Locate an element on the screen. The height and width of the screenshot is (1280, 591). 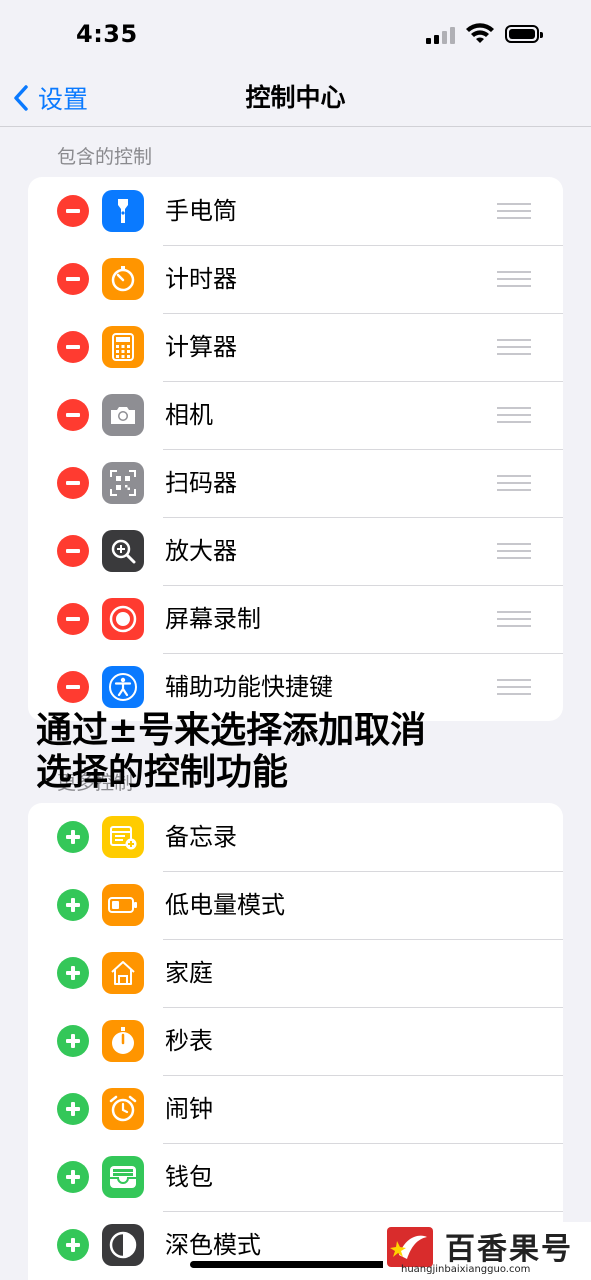
control-label: 备忘录 is located at coordinates (201, 837).